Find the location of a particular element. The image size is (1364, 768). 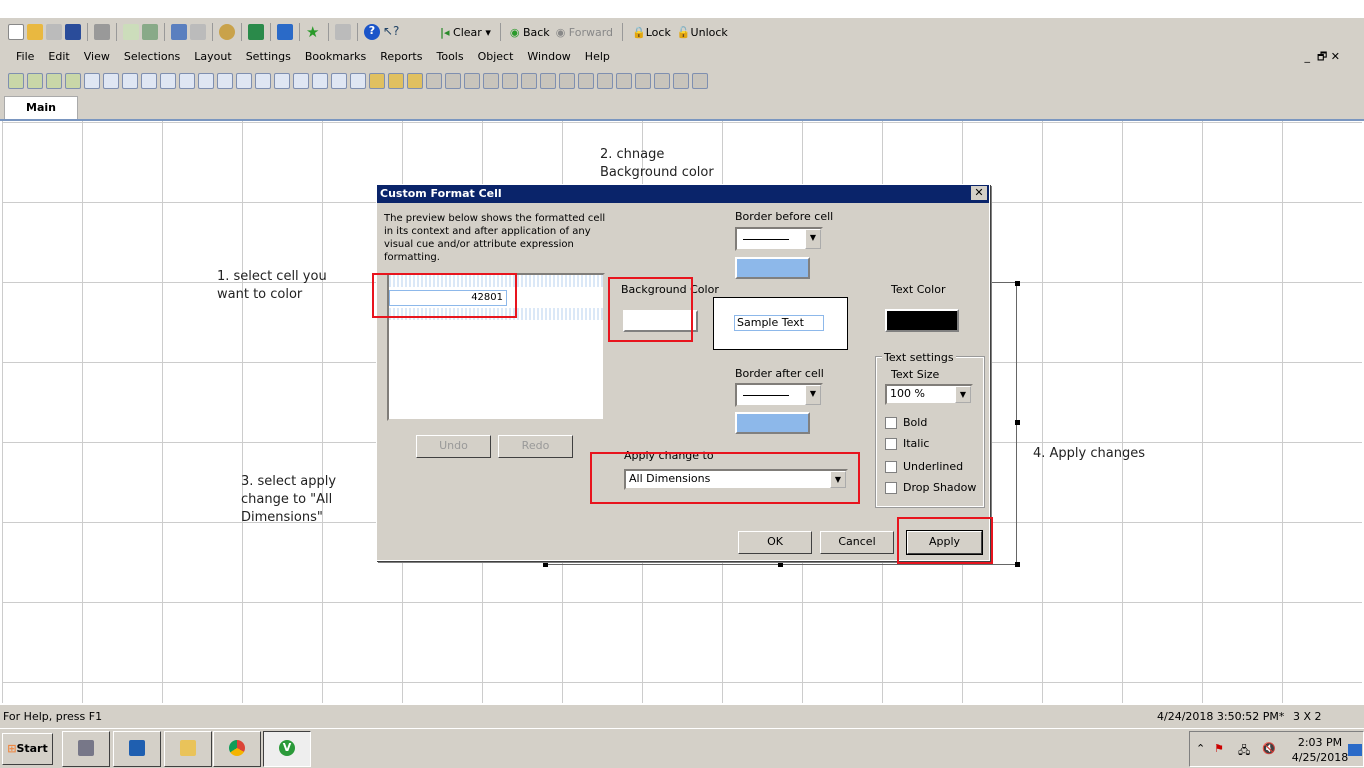

edit-module-icon is located at coordinates (681, 81).